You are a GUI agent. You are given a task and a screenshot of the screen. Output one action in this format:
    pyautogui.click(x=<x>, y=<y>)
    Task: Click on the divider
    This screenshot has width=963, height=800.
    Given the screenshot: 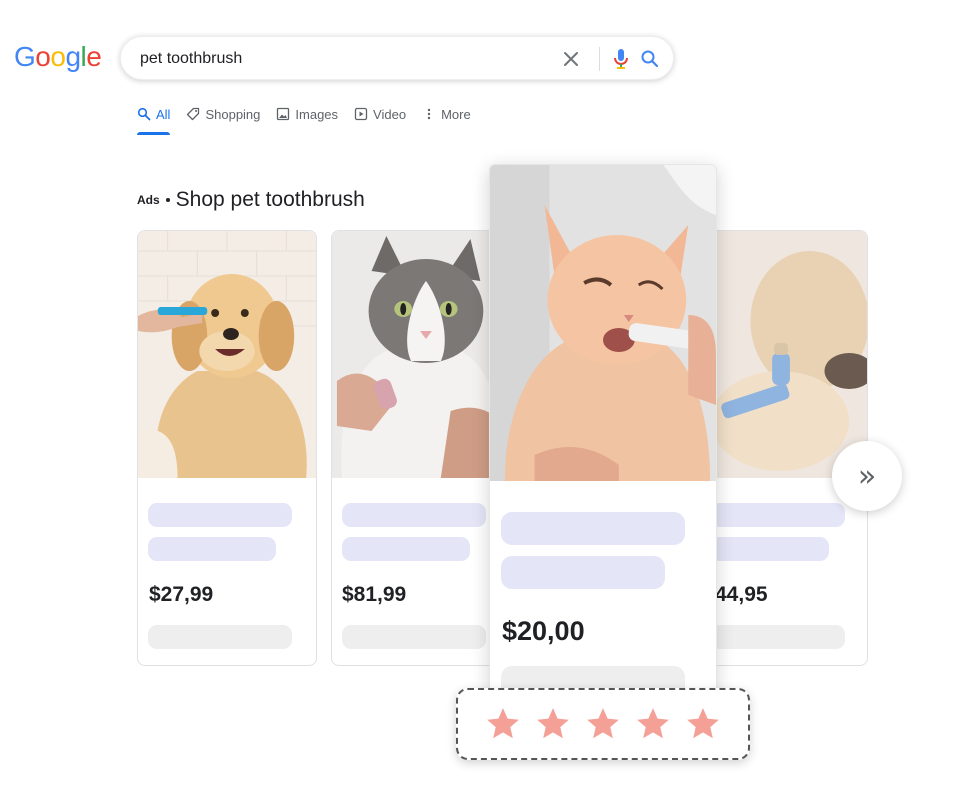 What is the action you would take?
    pyautogui.click(x=599, y=59)
    